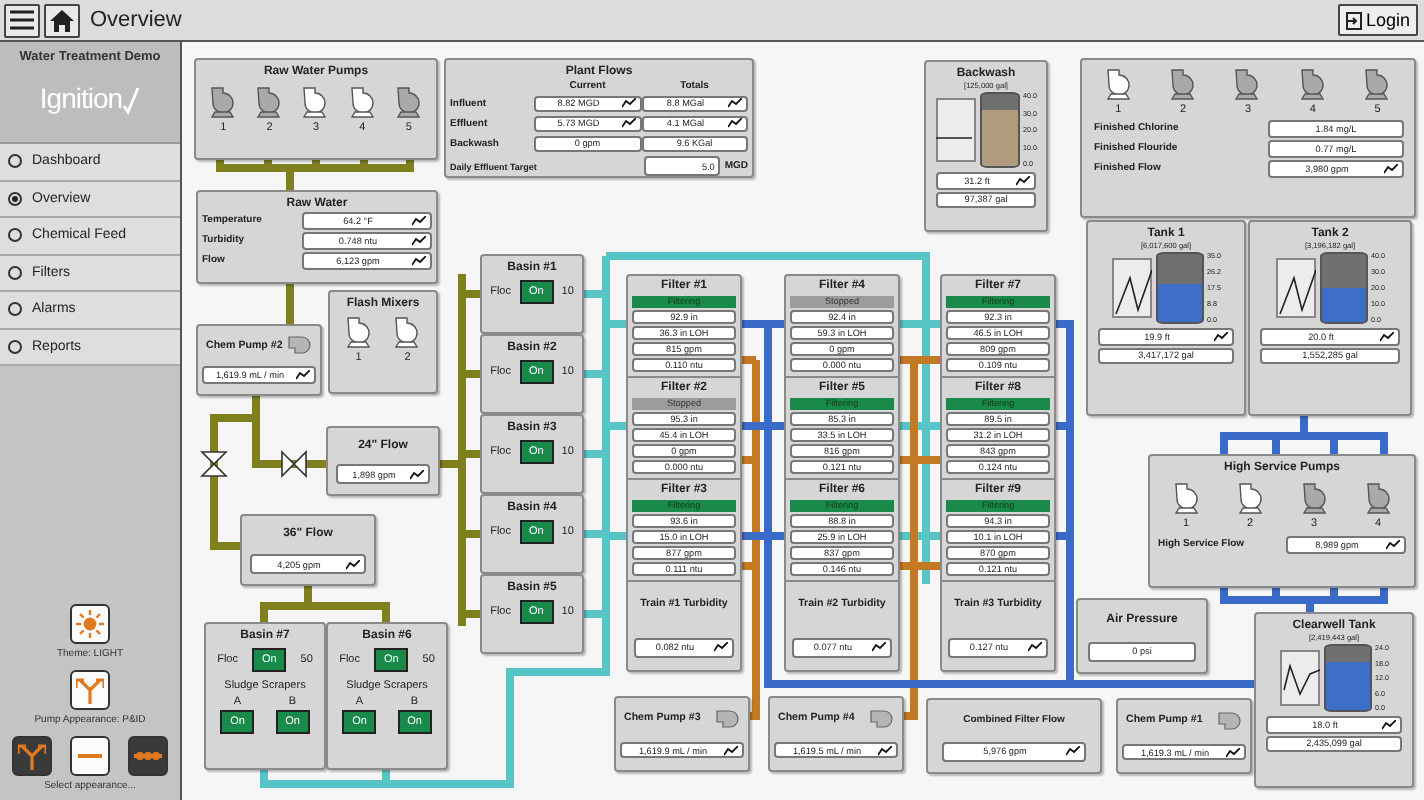 The image size is (1424, 800). I want to click on login-button: Login, so click(1377, 20).